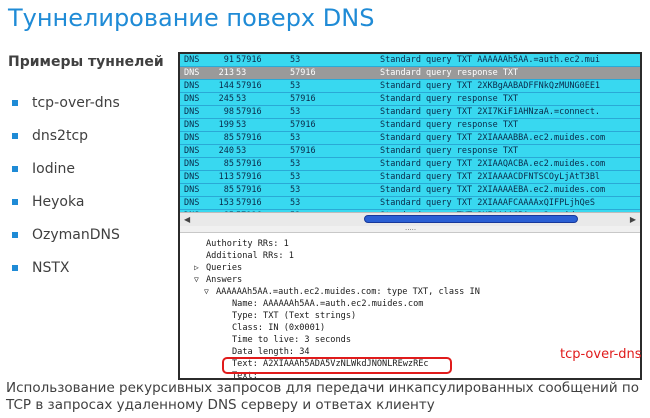  I want to click on list-item: OzymanDNS, so click(64, 234).